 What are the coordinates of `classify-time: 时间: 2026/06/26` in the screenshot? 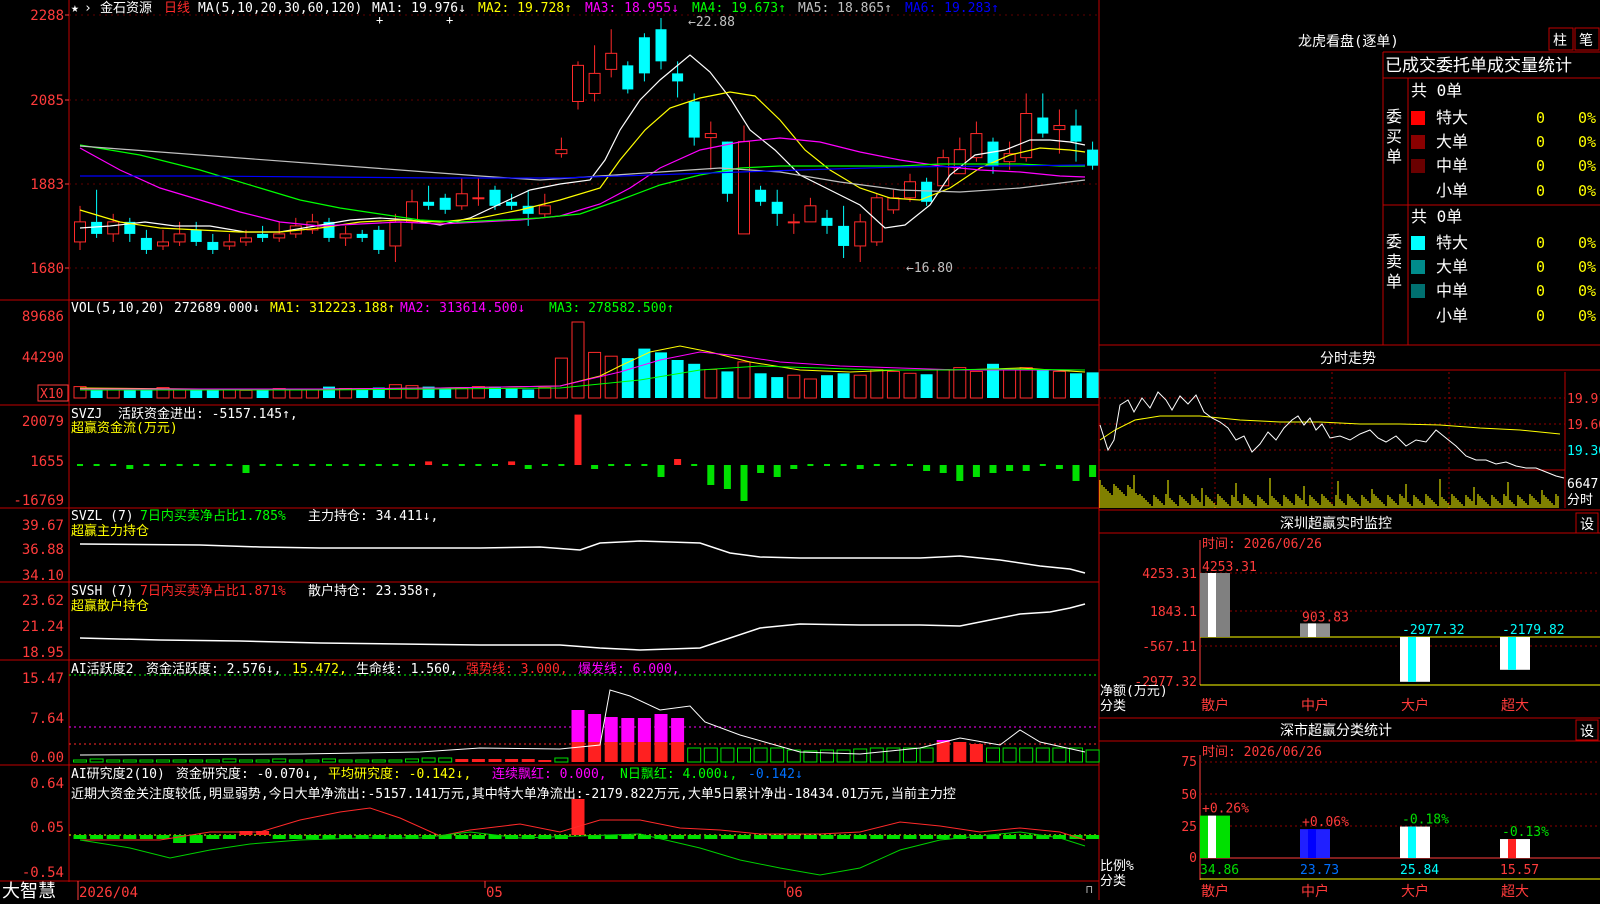 It's located at (1262, 752).